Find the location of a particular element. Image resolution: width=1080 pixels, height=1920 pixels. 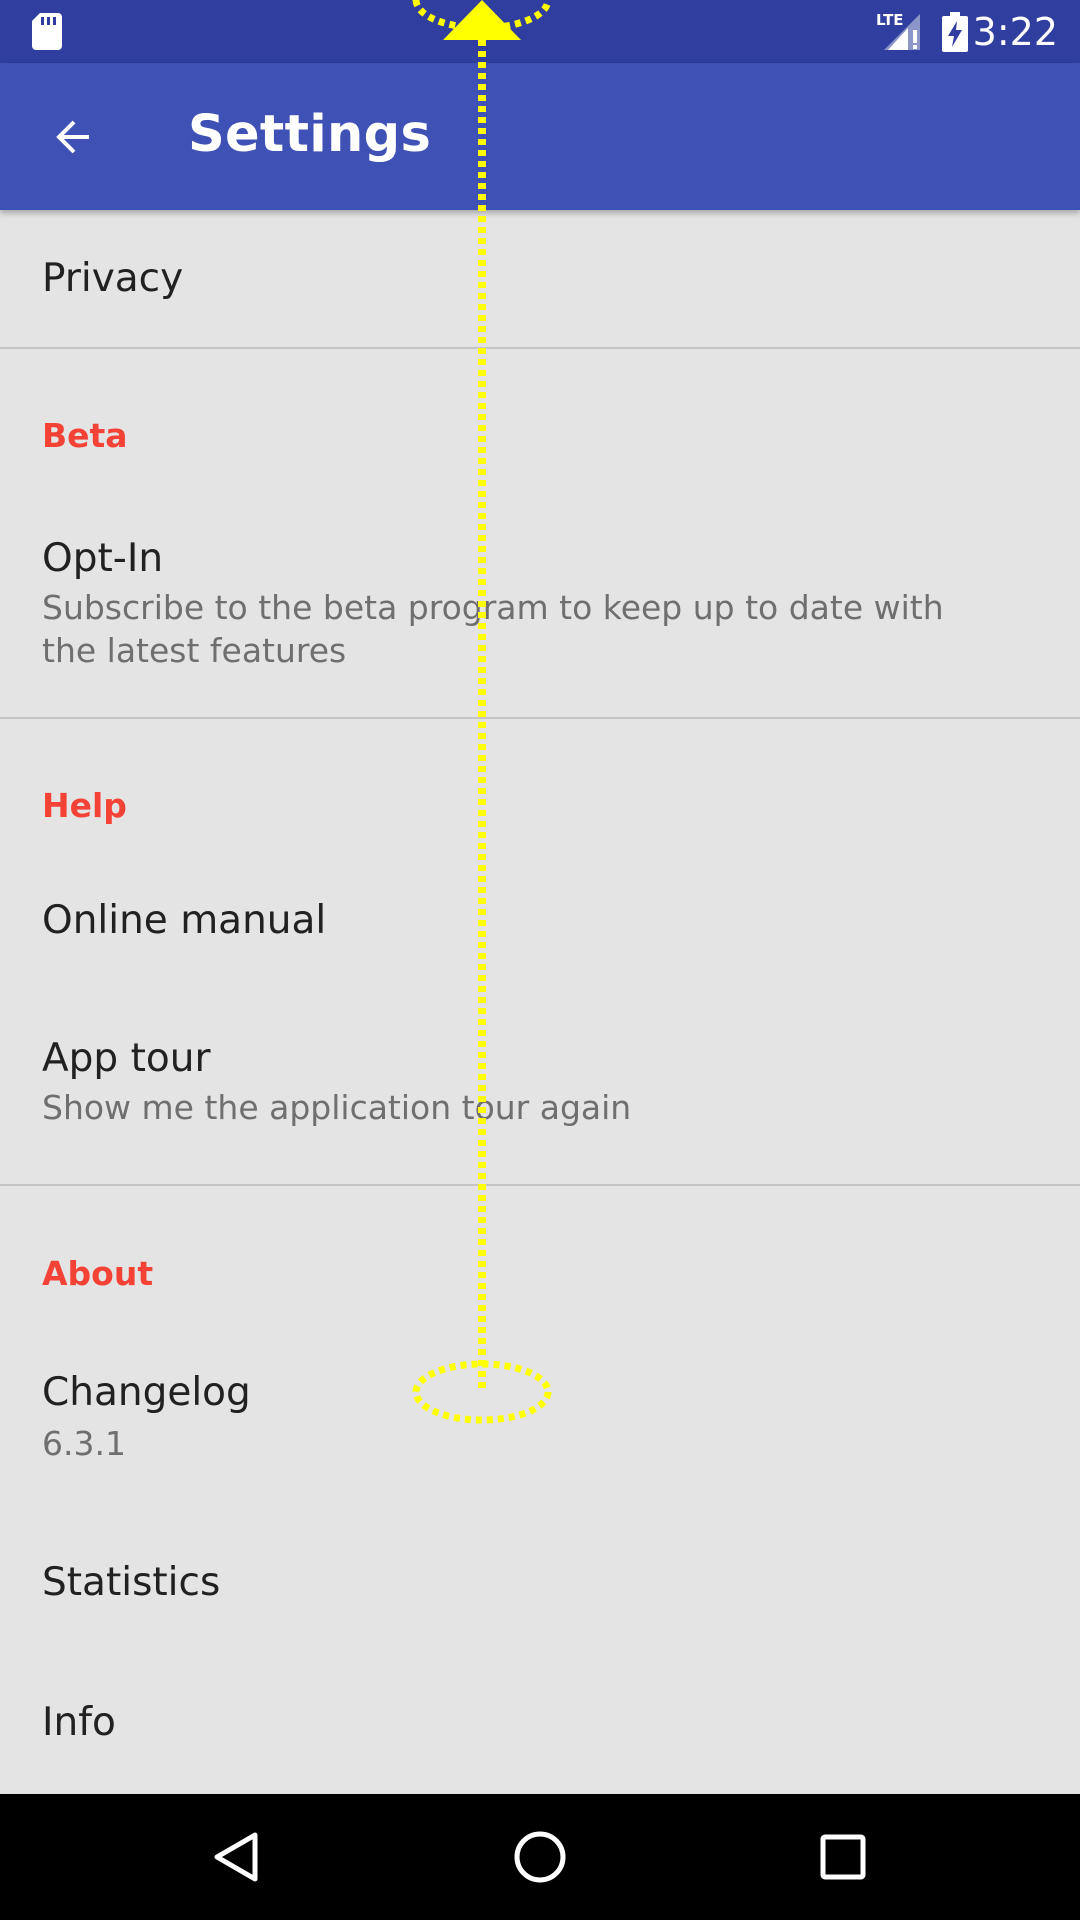

navigation-bar is located at coordinates (540, 1857).